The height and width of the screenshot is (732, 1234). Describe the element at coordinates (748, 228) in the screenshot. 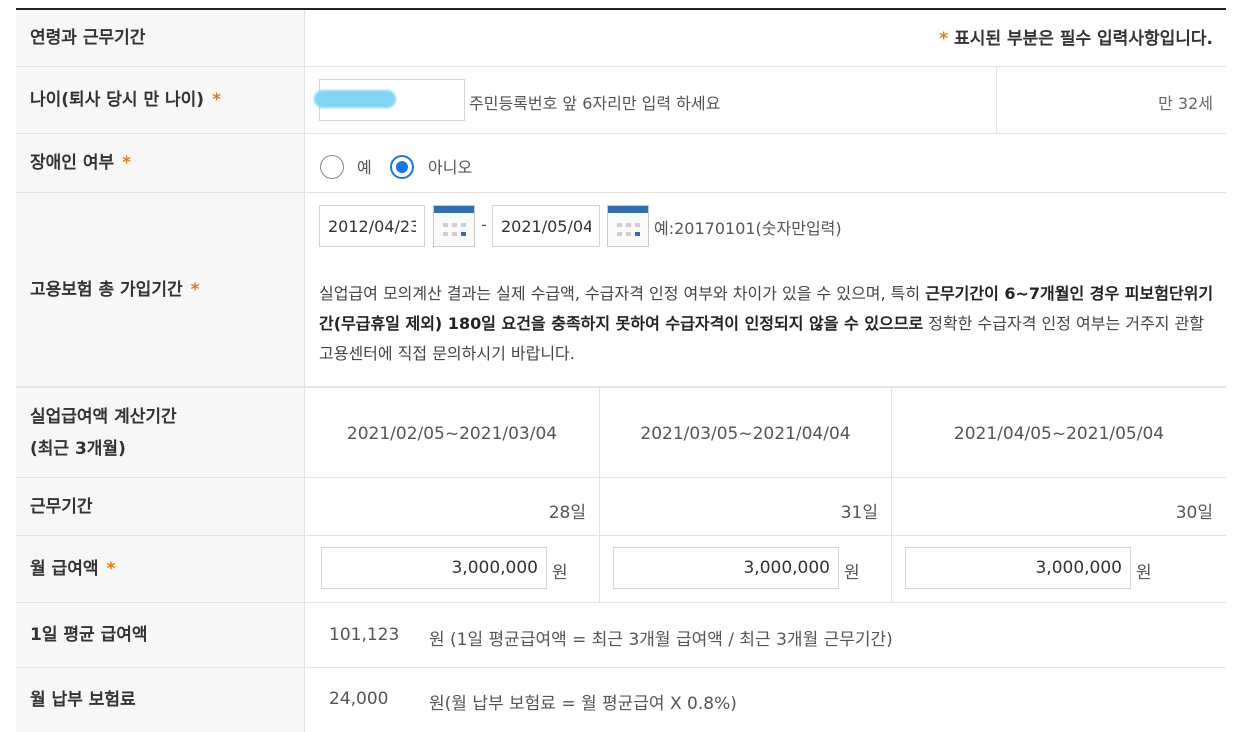

I see `date-format-example: 예:20170101(숫자만입력)` at that location.